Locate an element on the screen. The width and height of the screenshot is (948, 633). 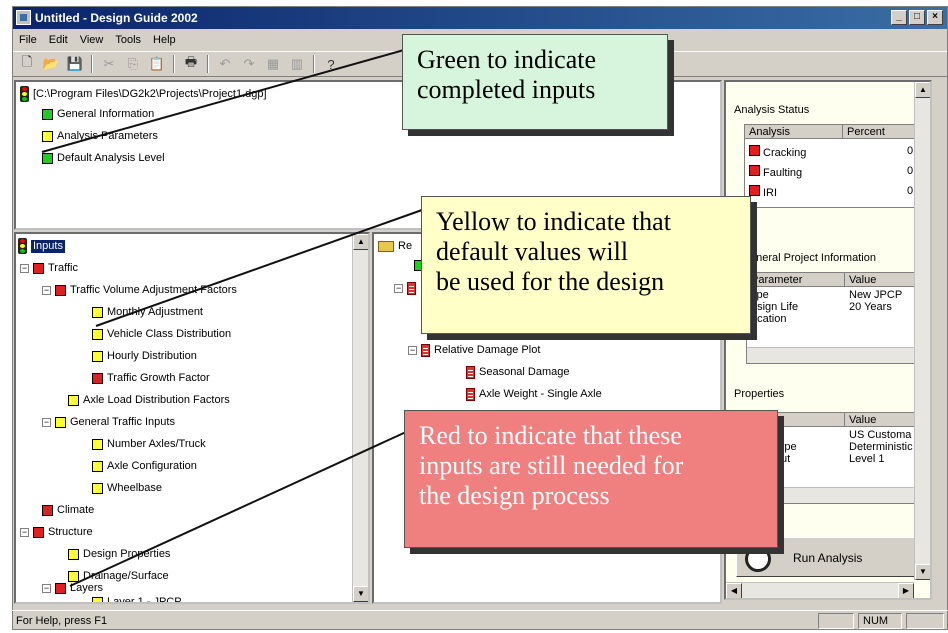
tree-item-default-analysis-level: Default Analysis Level is located at coordinates (103, 158).